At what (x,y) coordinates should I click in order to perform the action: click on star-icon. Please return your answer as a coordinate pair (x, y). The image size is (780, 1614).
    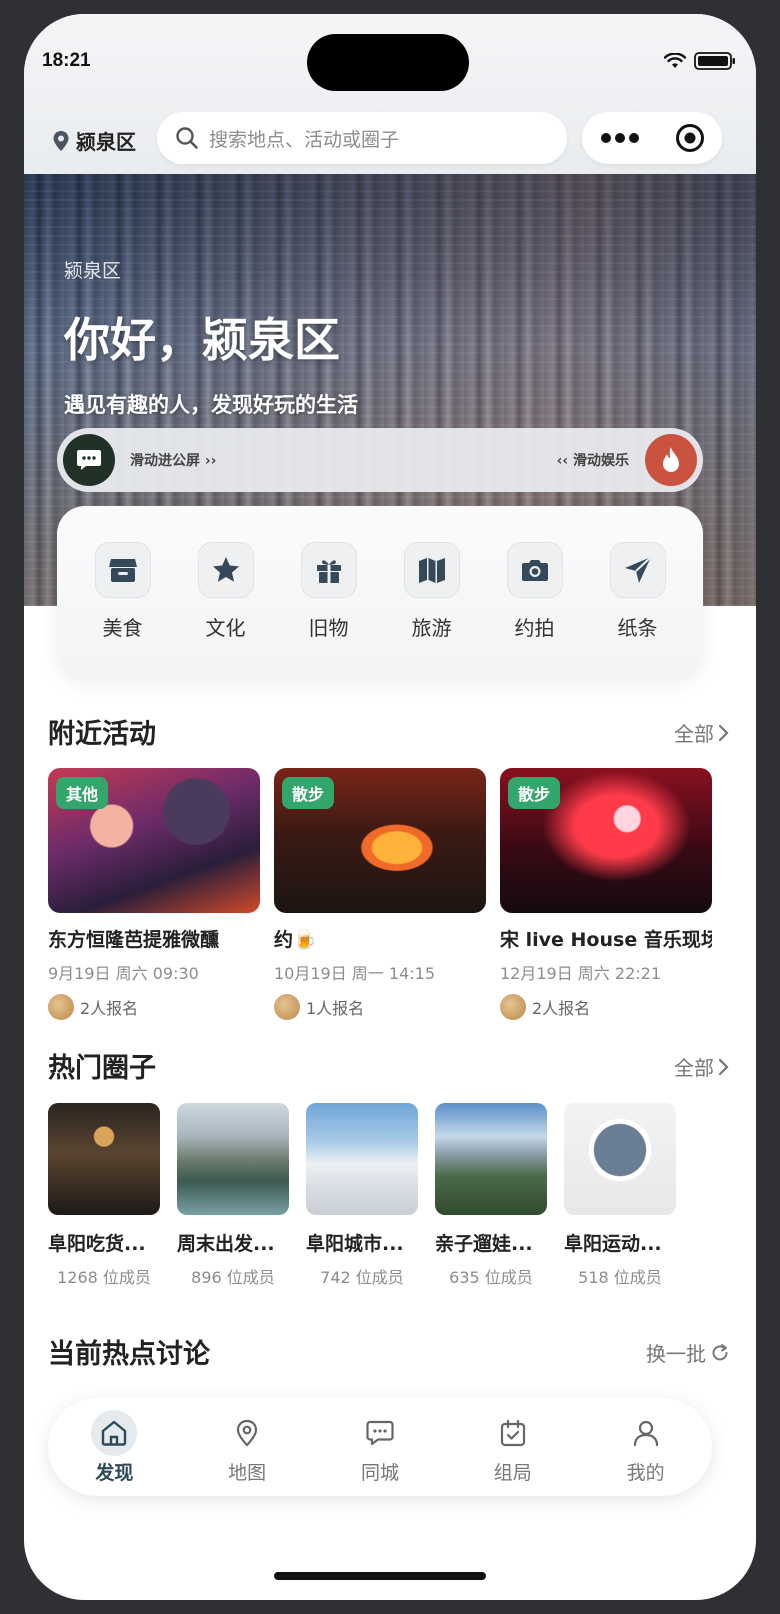
    Looking at the image, I should click on (225, 569).